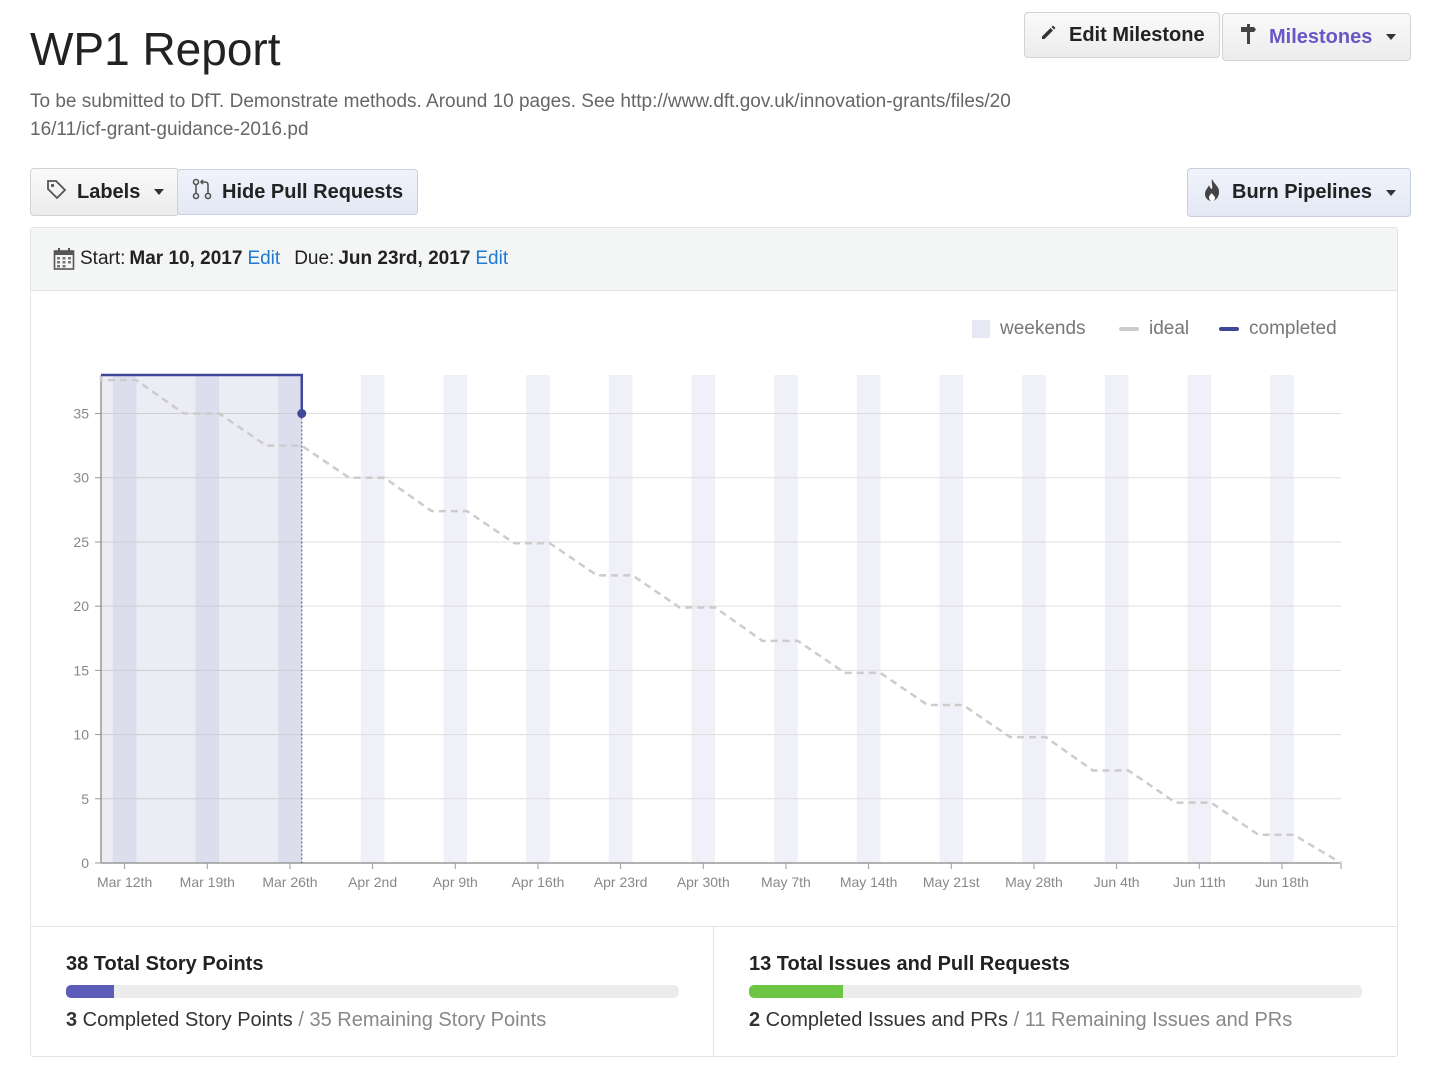 This screenshot has height=1074, width=1434. What do you see at coordinates (786, 882) in the screenshot?
I see `x-tick-label: May 7th` at bounding box center [786, 882].